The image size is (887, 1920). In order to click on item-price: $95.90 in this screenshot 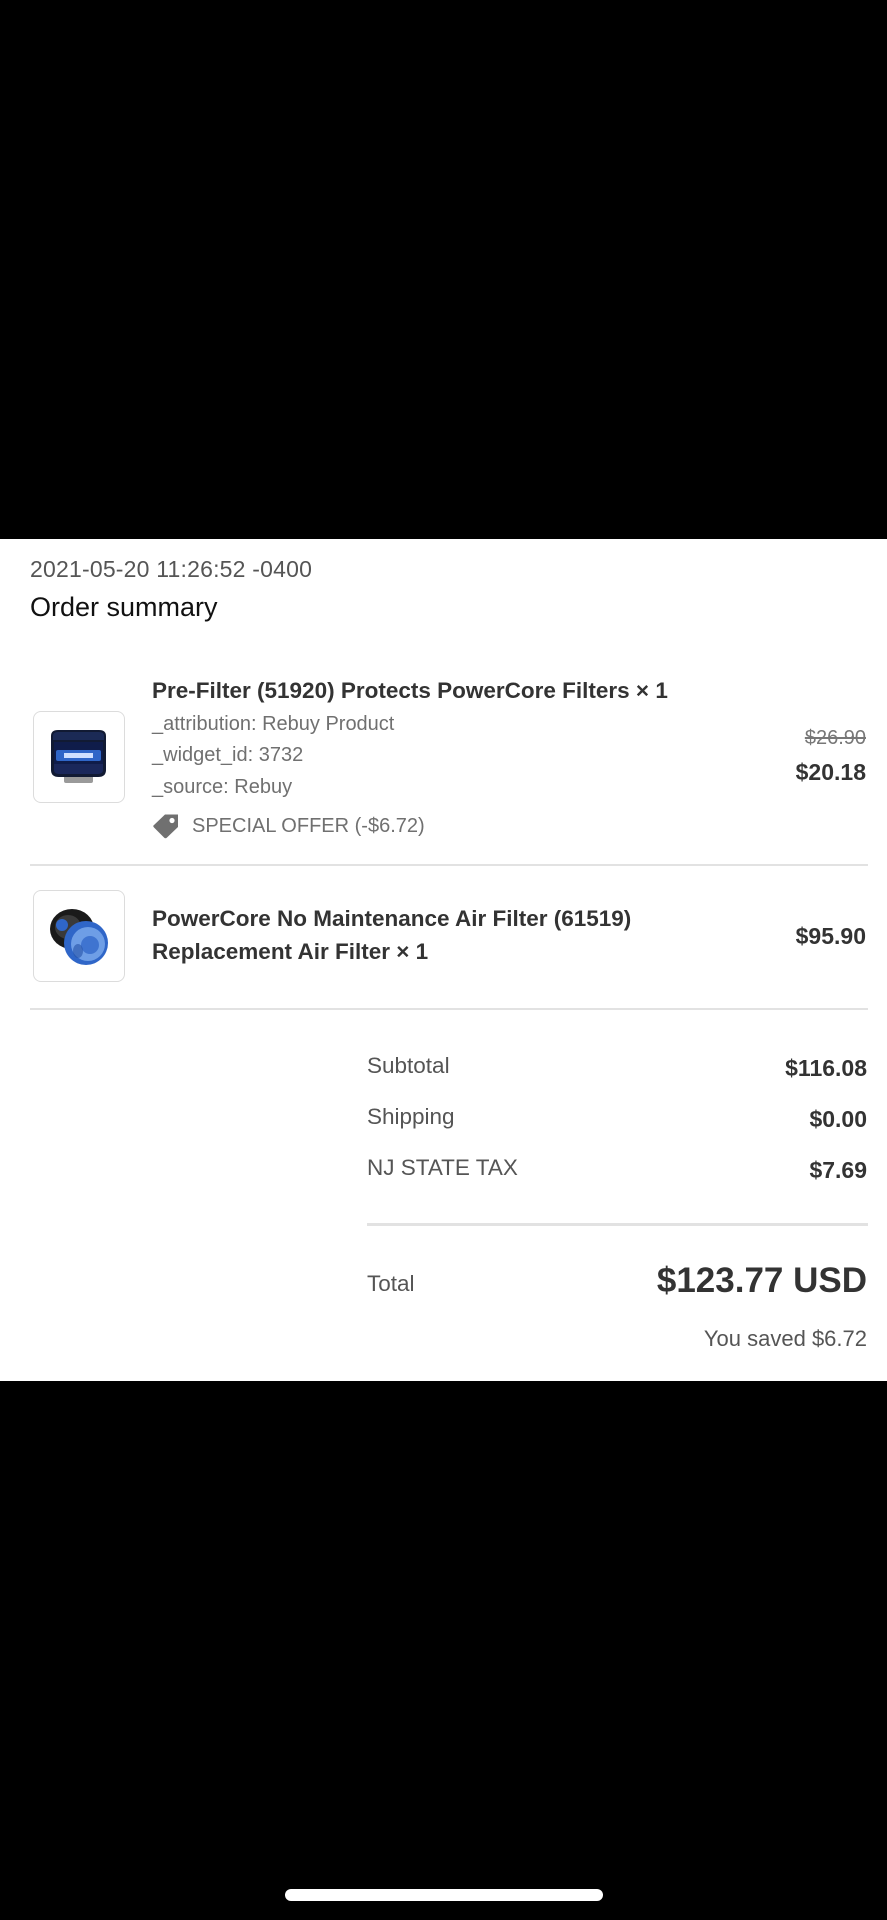, I will do `click(830, 936)`.